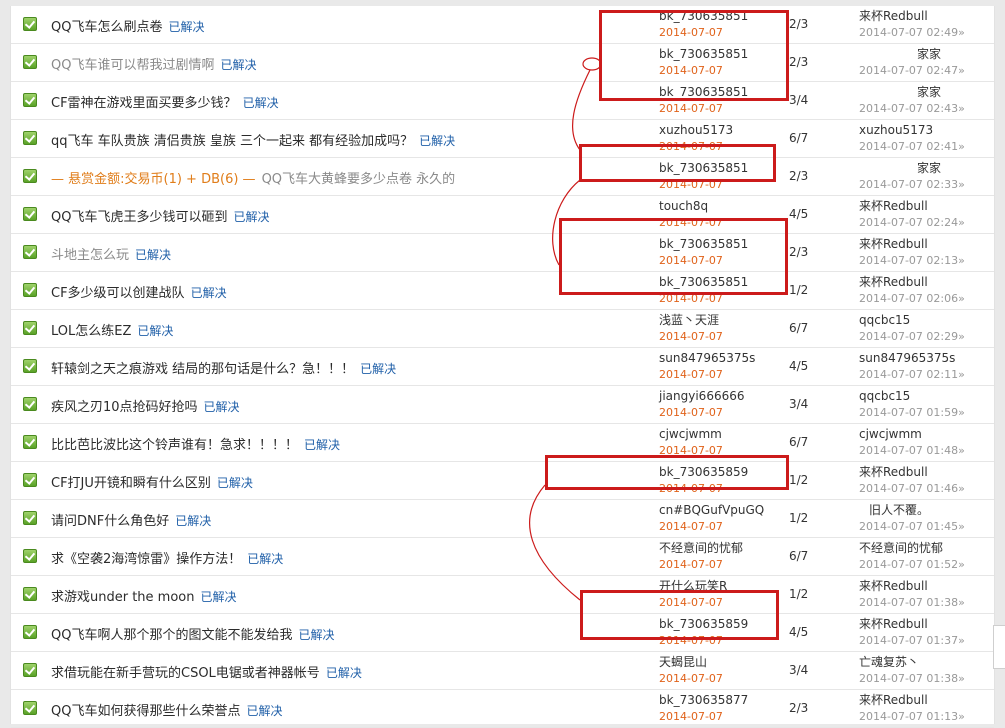 This screenshot has width=1005, height=728. What do you see at coordinates (912, 261) in the screenshot?
I see `last-reply-date: 2014-07-07 02:13»` at bounding box center [912, 261].